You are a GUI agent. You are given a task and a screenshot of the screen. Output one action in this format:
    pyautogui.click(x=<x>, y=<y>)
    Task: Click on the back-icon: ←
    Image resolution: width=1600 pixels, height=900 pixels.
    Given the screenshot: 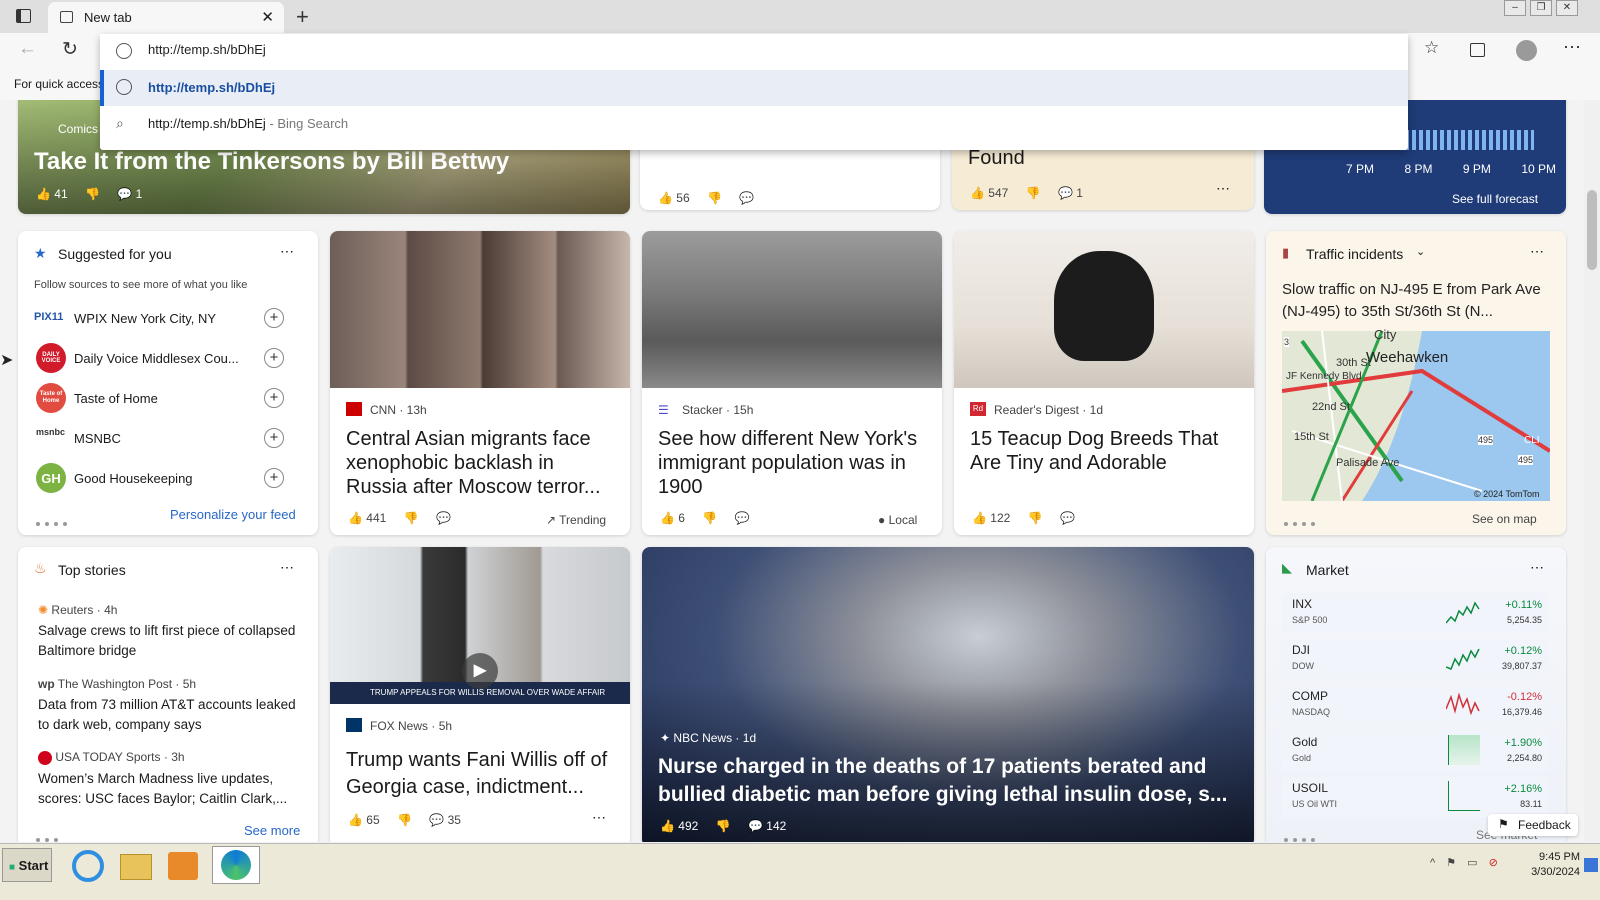 What is the action you would take?
    pyautogui.click(x=27, y=49)
    